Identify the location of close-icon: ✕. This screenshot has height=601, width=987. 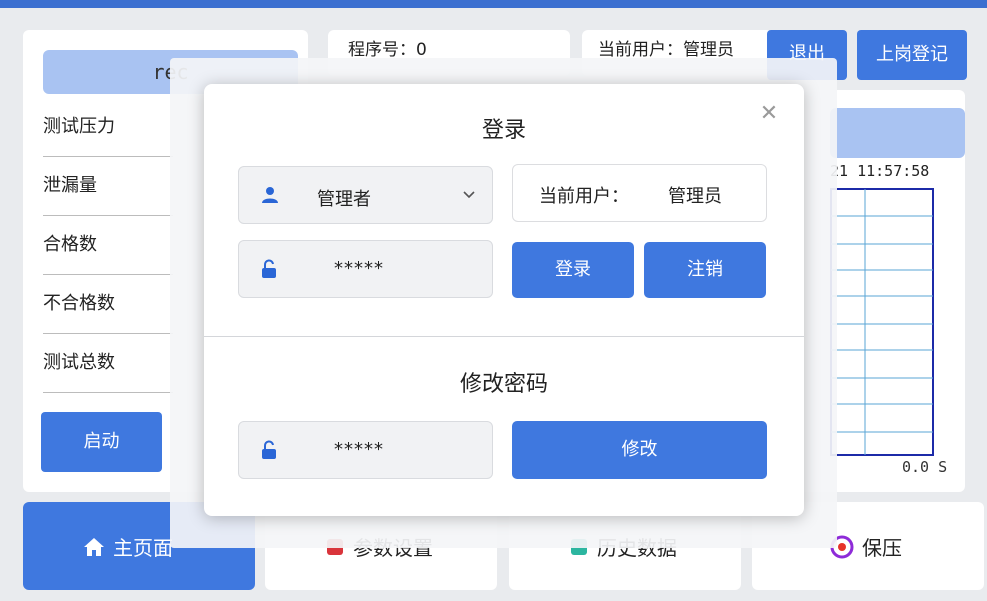
(769, 114).